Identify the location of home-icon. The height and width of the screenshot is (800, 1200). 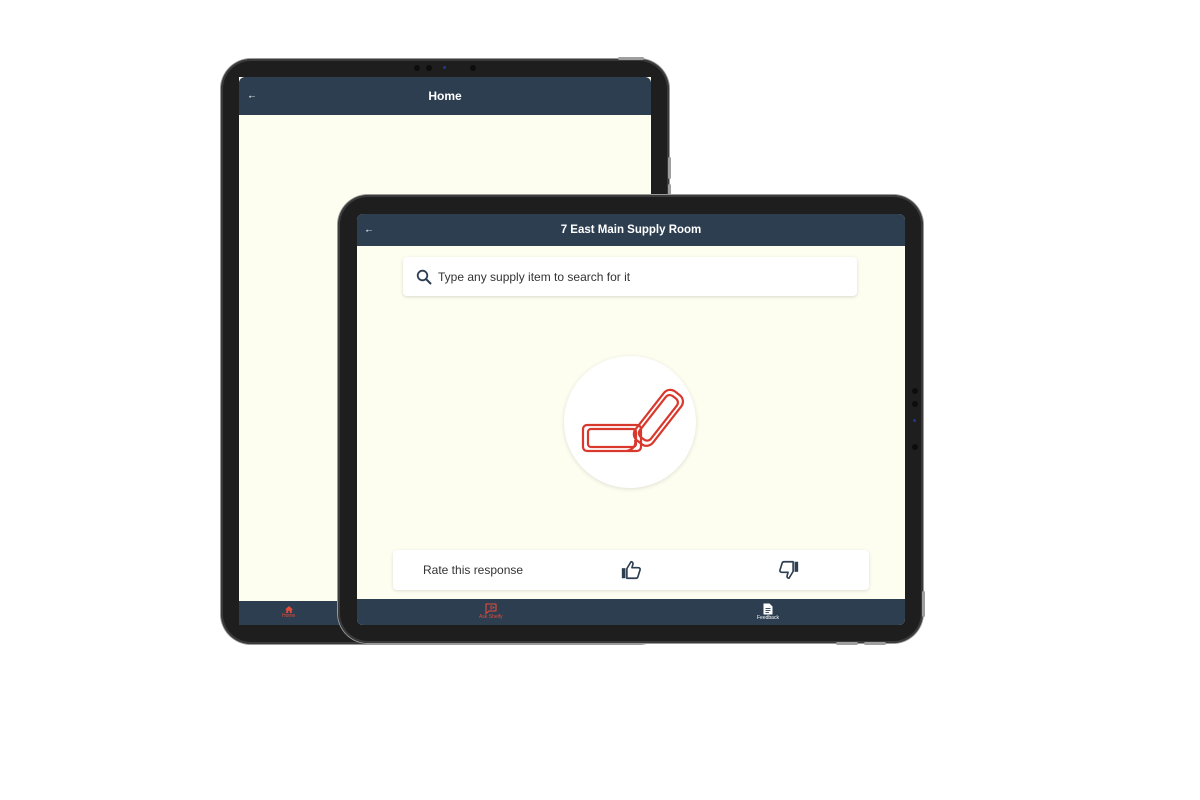
(288, 609).